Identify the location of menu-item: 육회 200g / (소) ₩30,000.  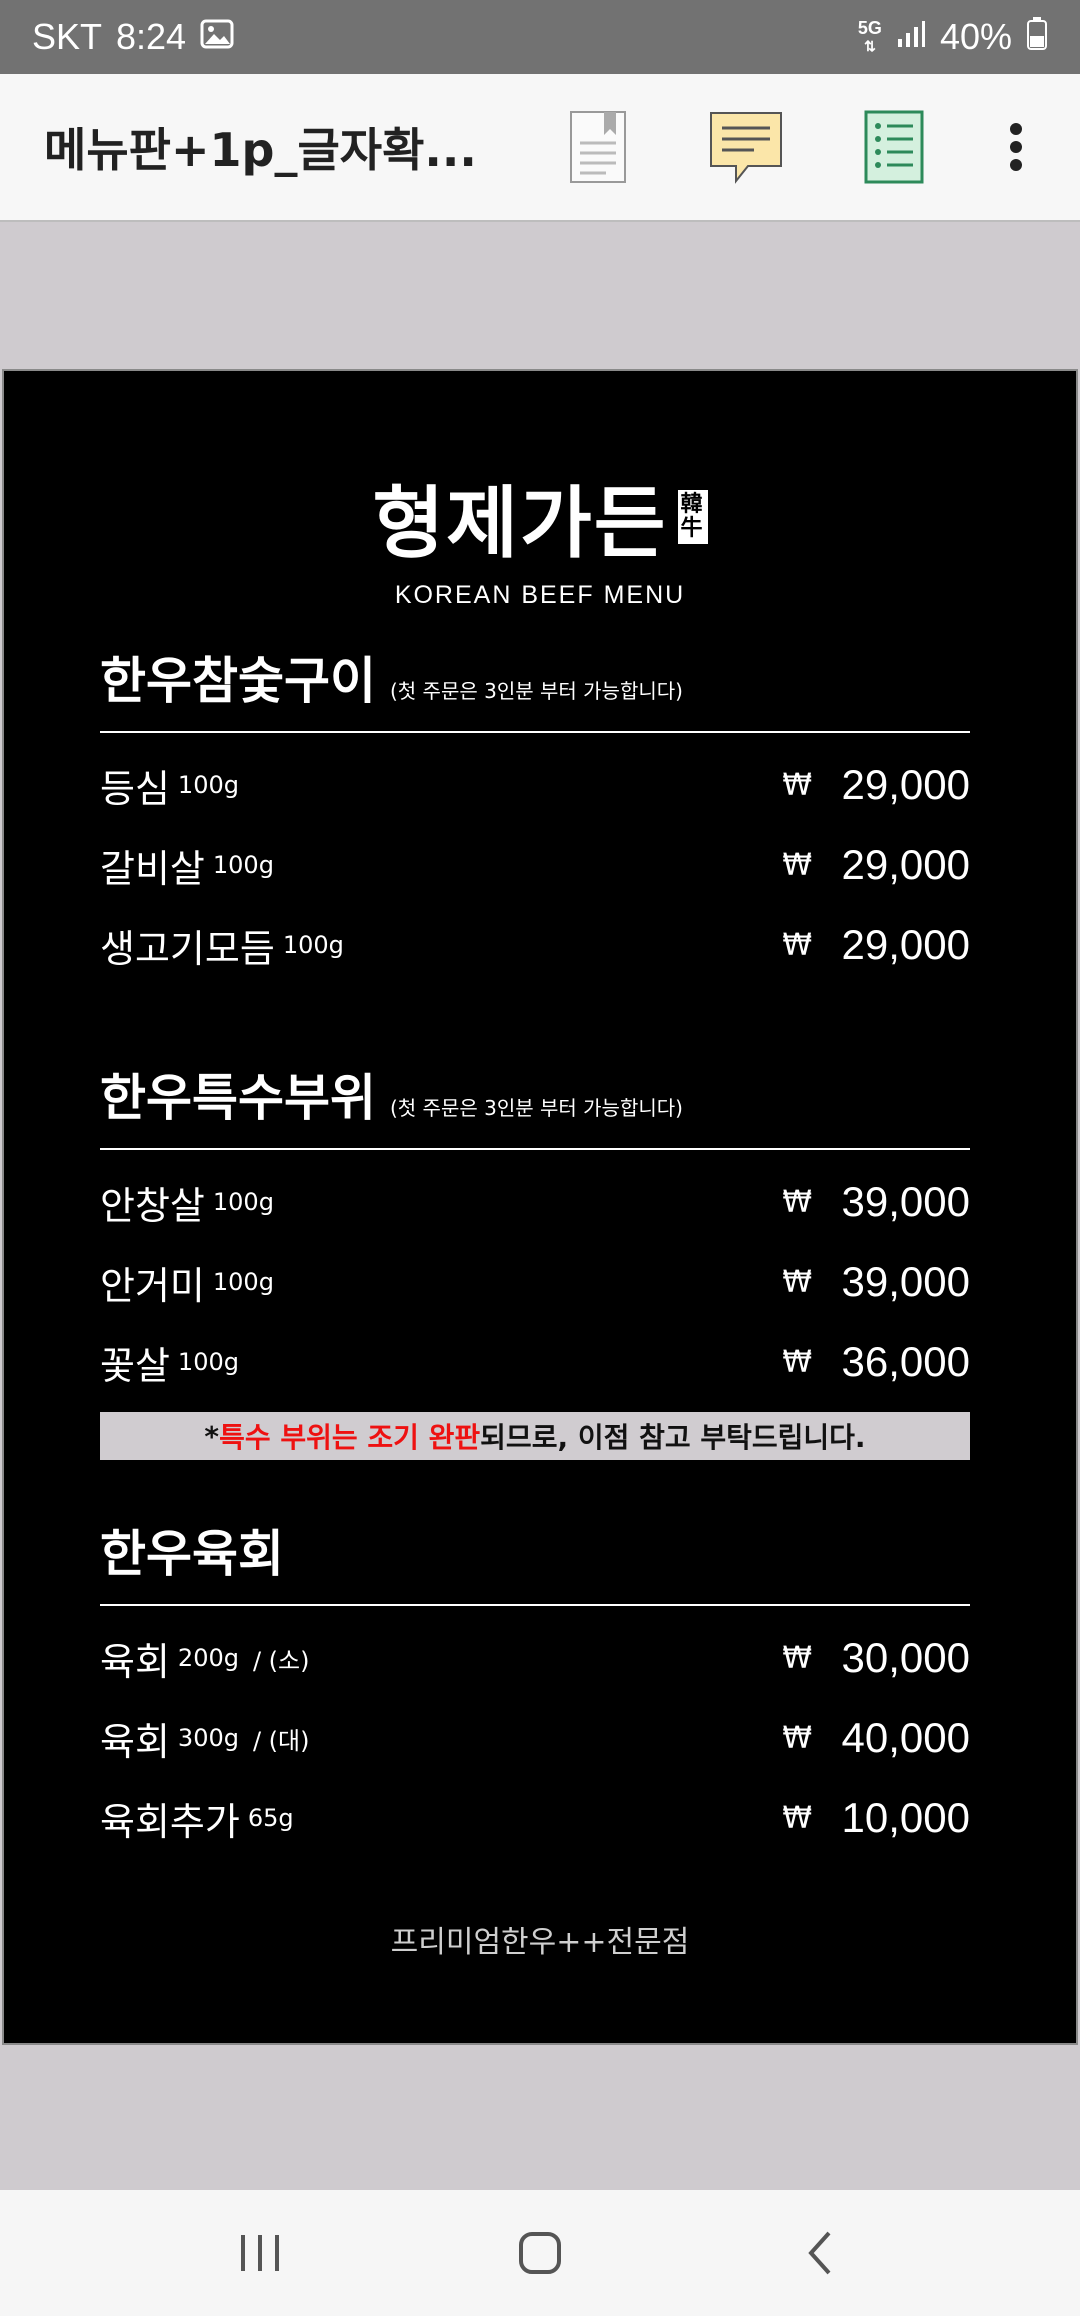
(535, 1658).